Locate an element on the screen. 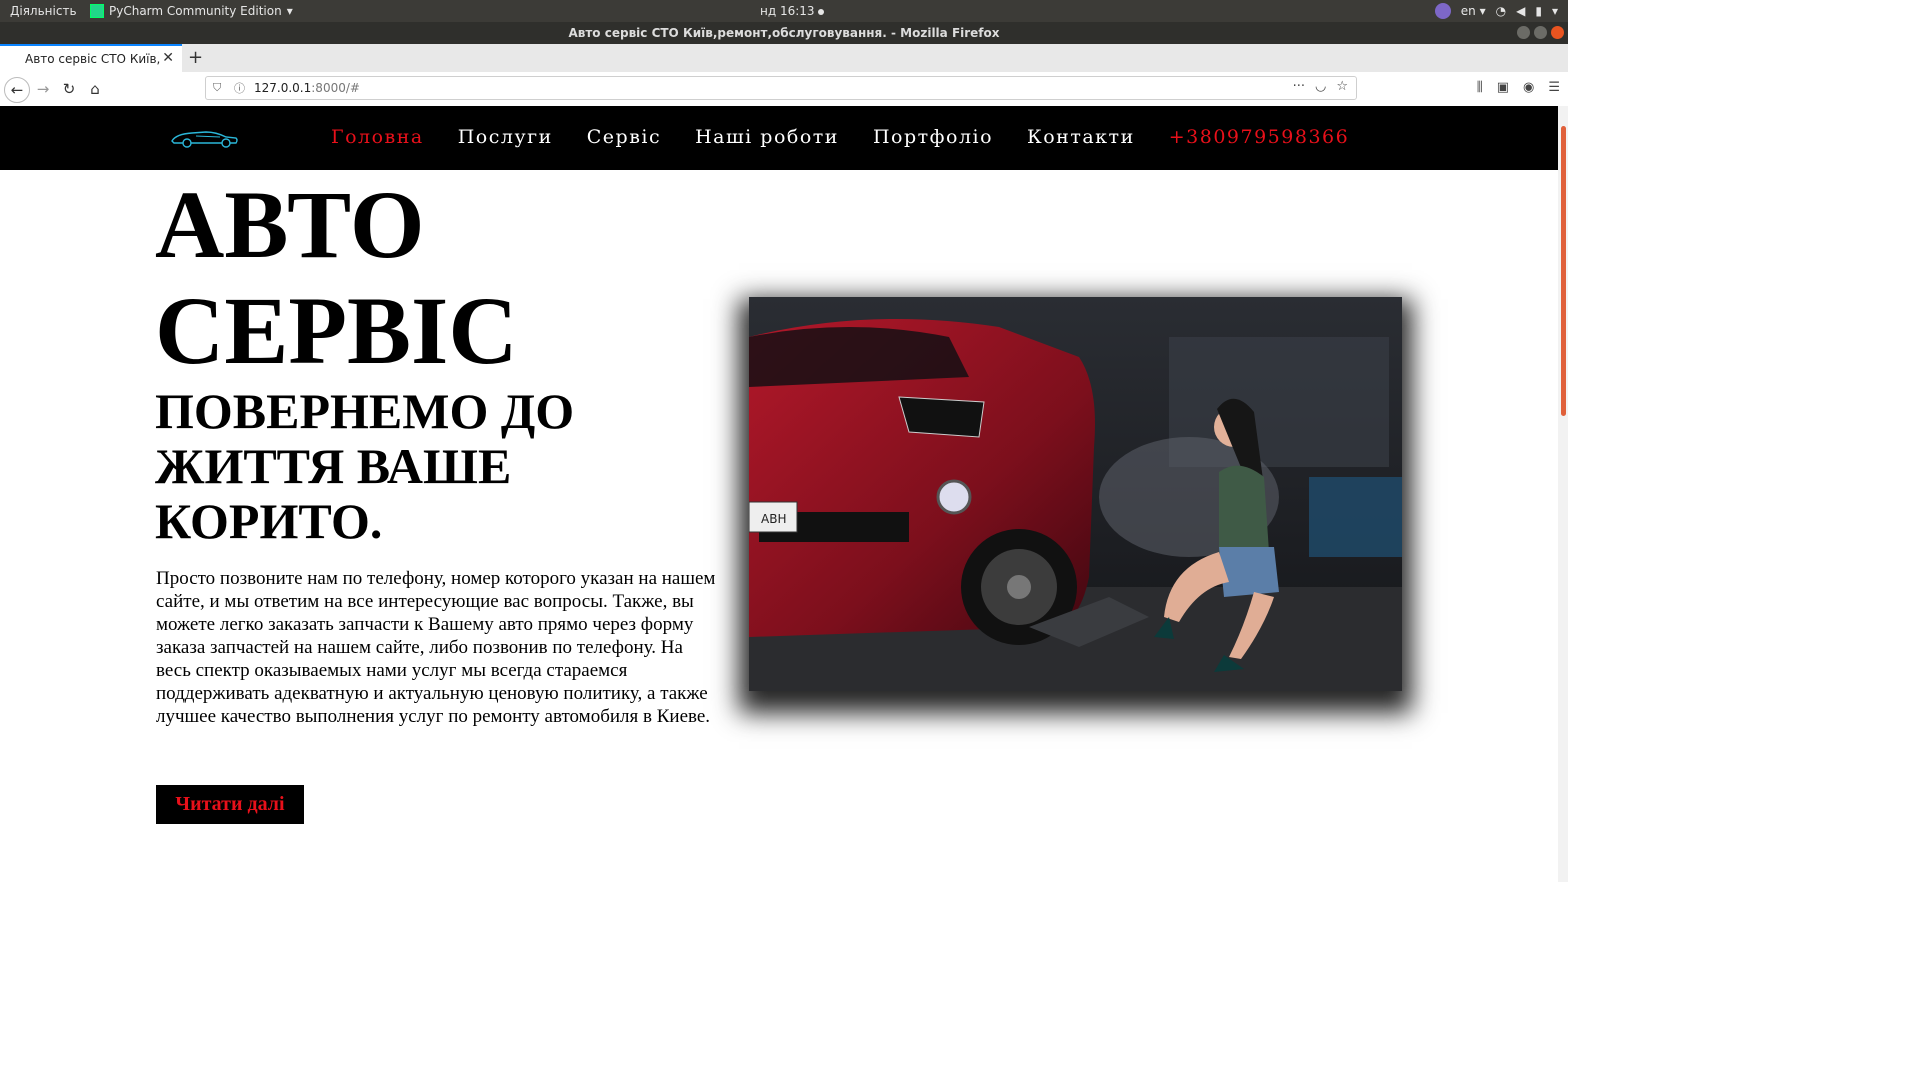  hero-title-line1: АВТО is located at coordinates (290, 224).